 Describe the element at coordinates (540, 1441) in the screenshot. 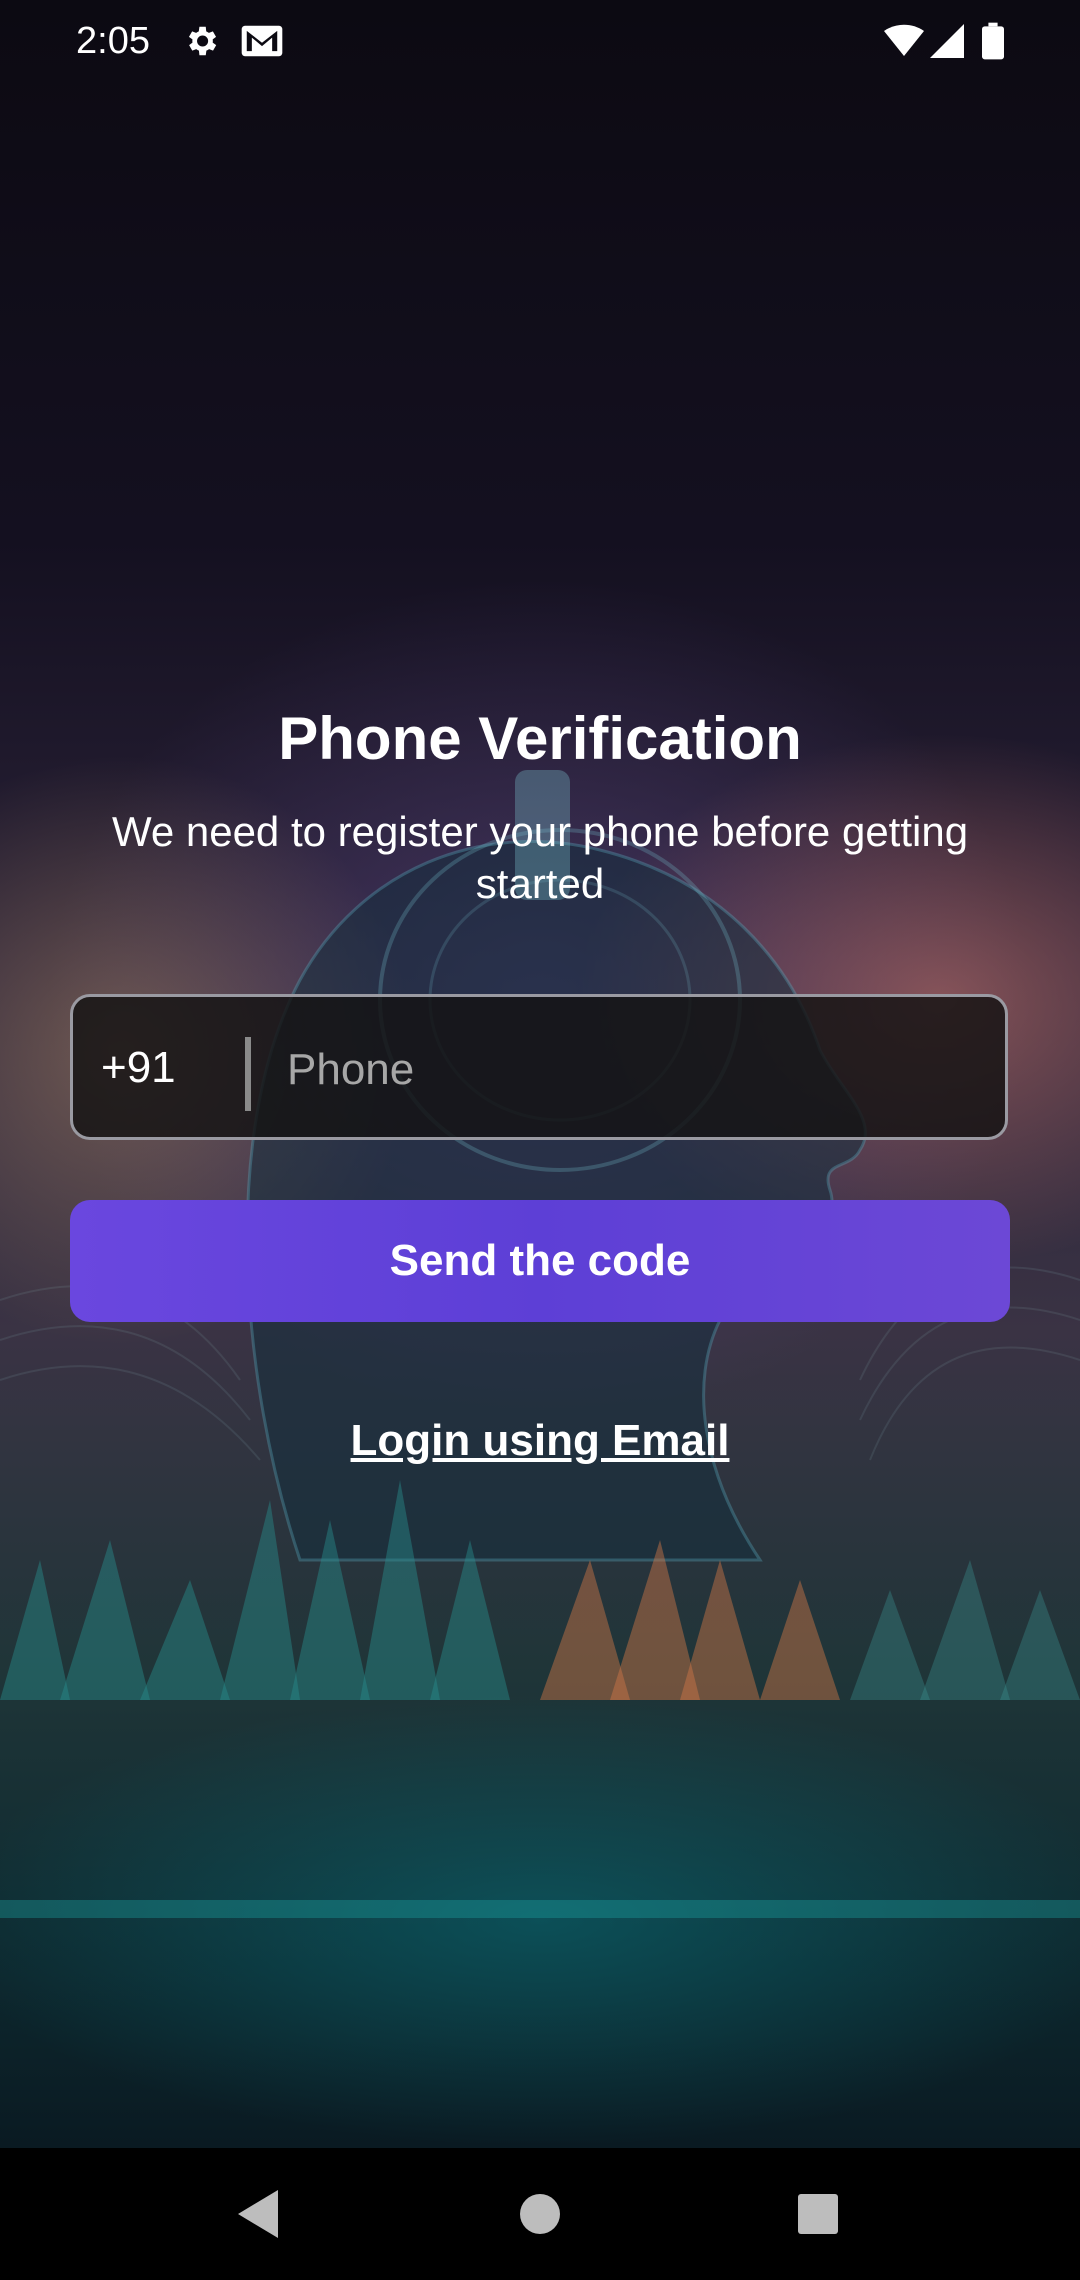

I see `login-email-link: Login using Email` at that location.